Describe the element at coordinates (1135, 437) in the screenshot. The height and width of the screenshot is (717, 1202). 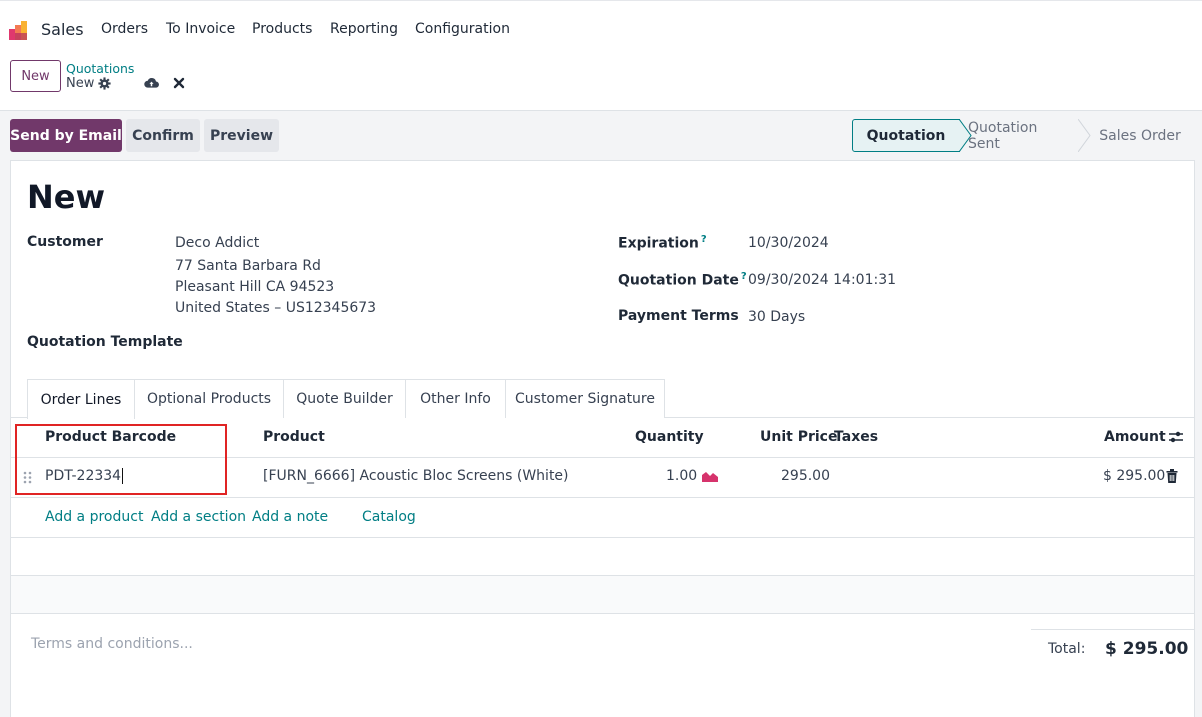
I see `column-amount: Amount` at that location.